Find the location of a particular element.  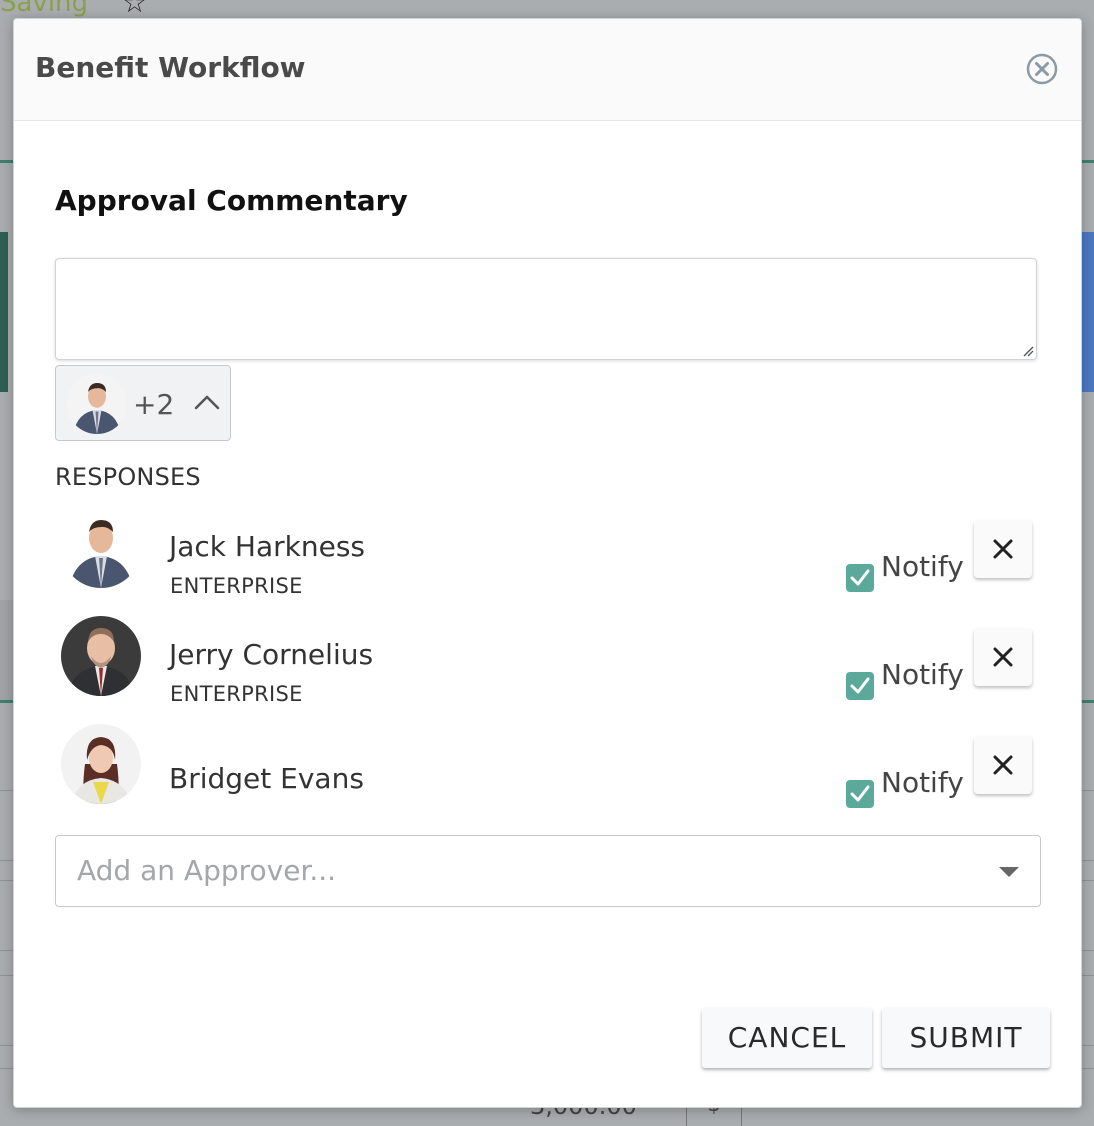

caret-down-icon is located at coordinates (1009, 872).